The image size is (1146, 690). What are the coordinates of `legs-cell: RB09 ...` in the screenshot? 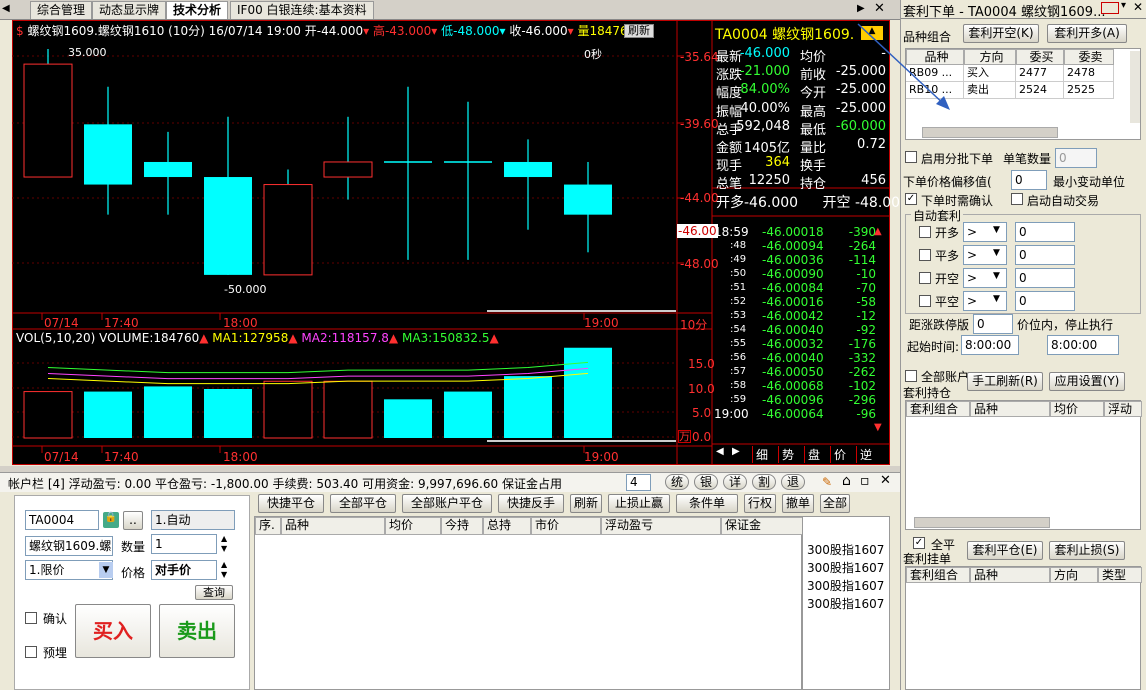 It's located at (935, 73).